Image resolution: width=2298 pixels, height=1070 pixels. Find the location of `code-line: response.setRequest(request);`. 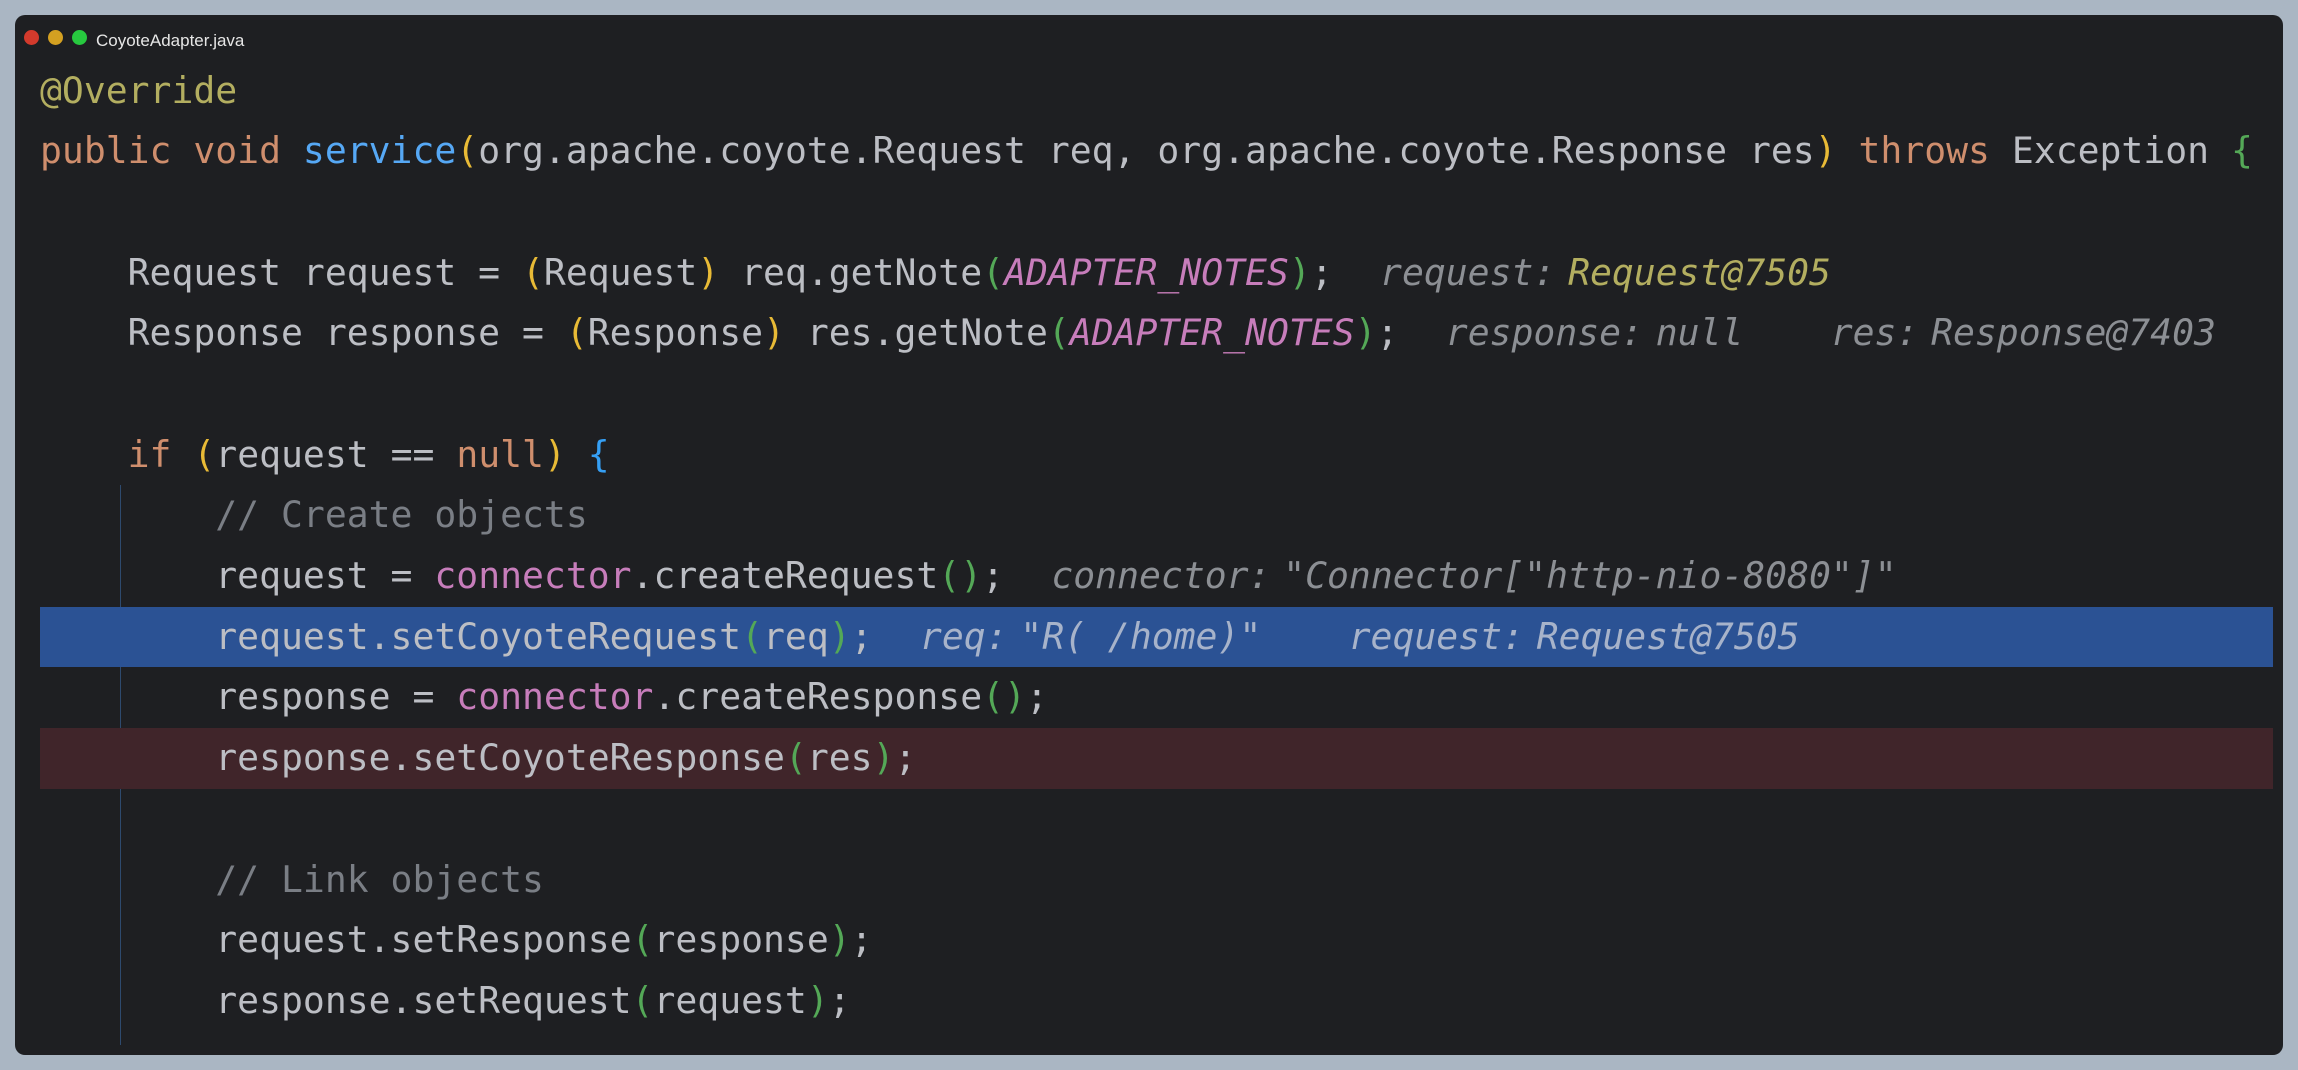

code-line: response.setRequest(request); is located at coordinates (1149, 1001).